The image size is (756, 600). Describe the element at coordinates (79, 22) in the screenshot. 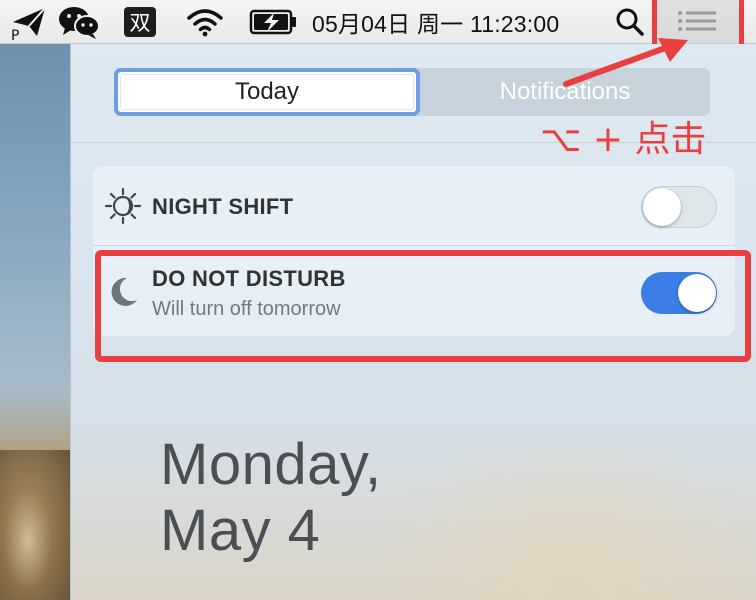

I see `wechat-icon` at that location.